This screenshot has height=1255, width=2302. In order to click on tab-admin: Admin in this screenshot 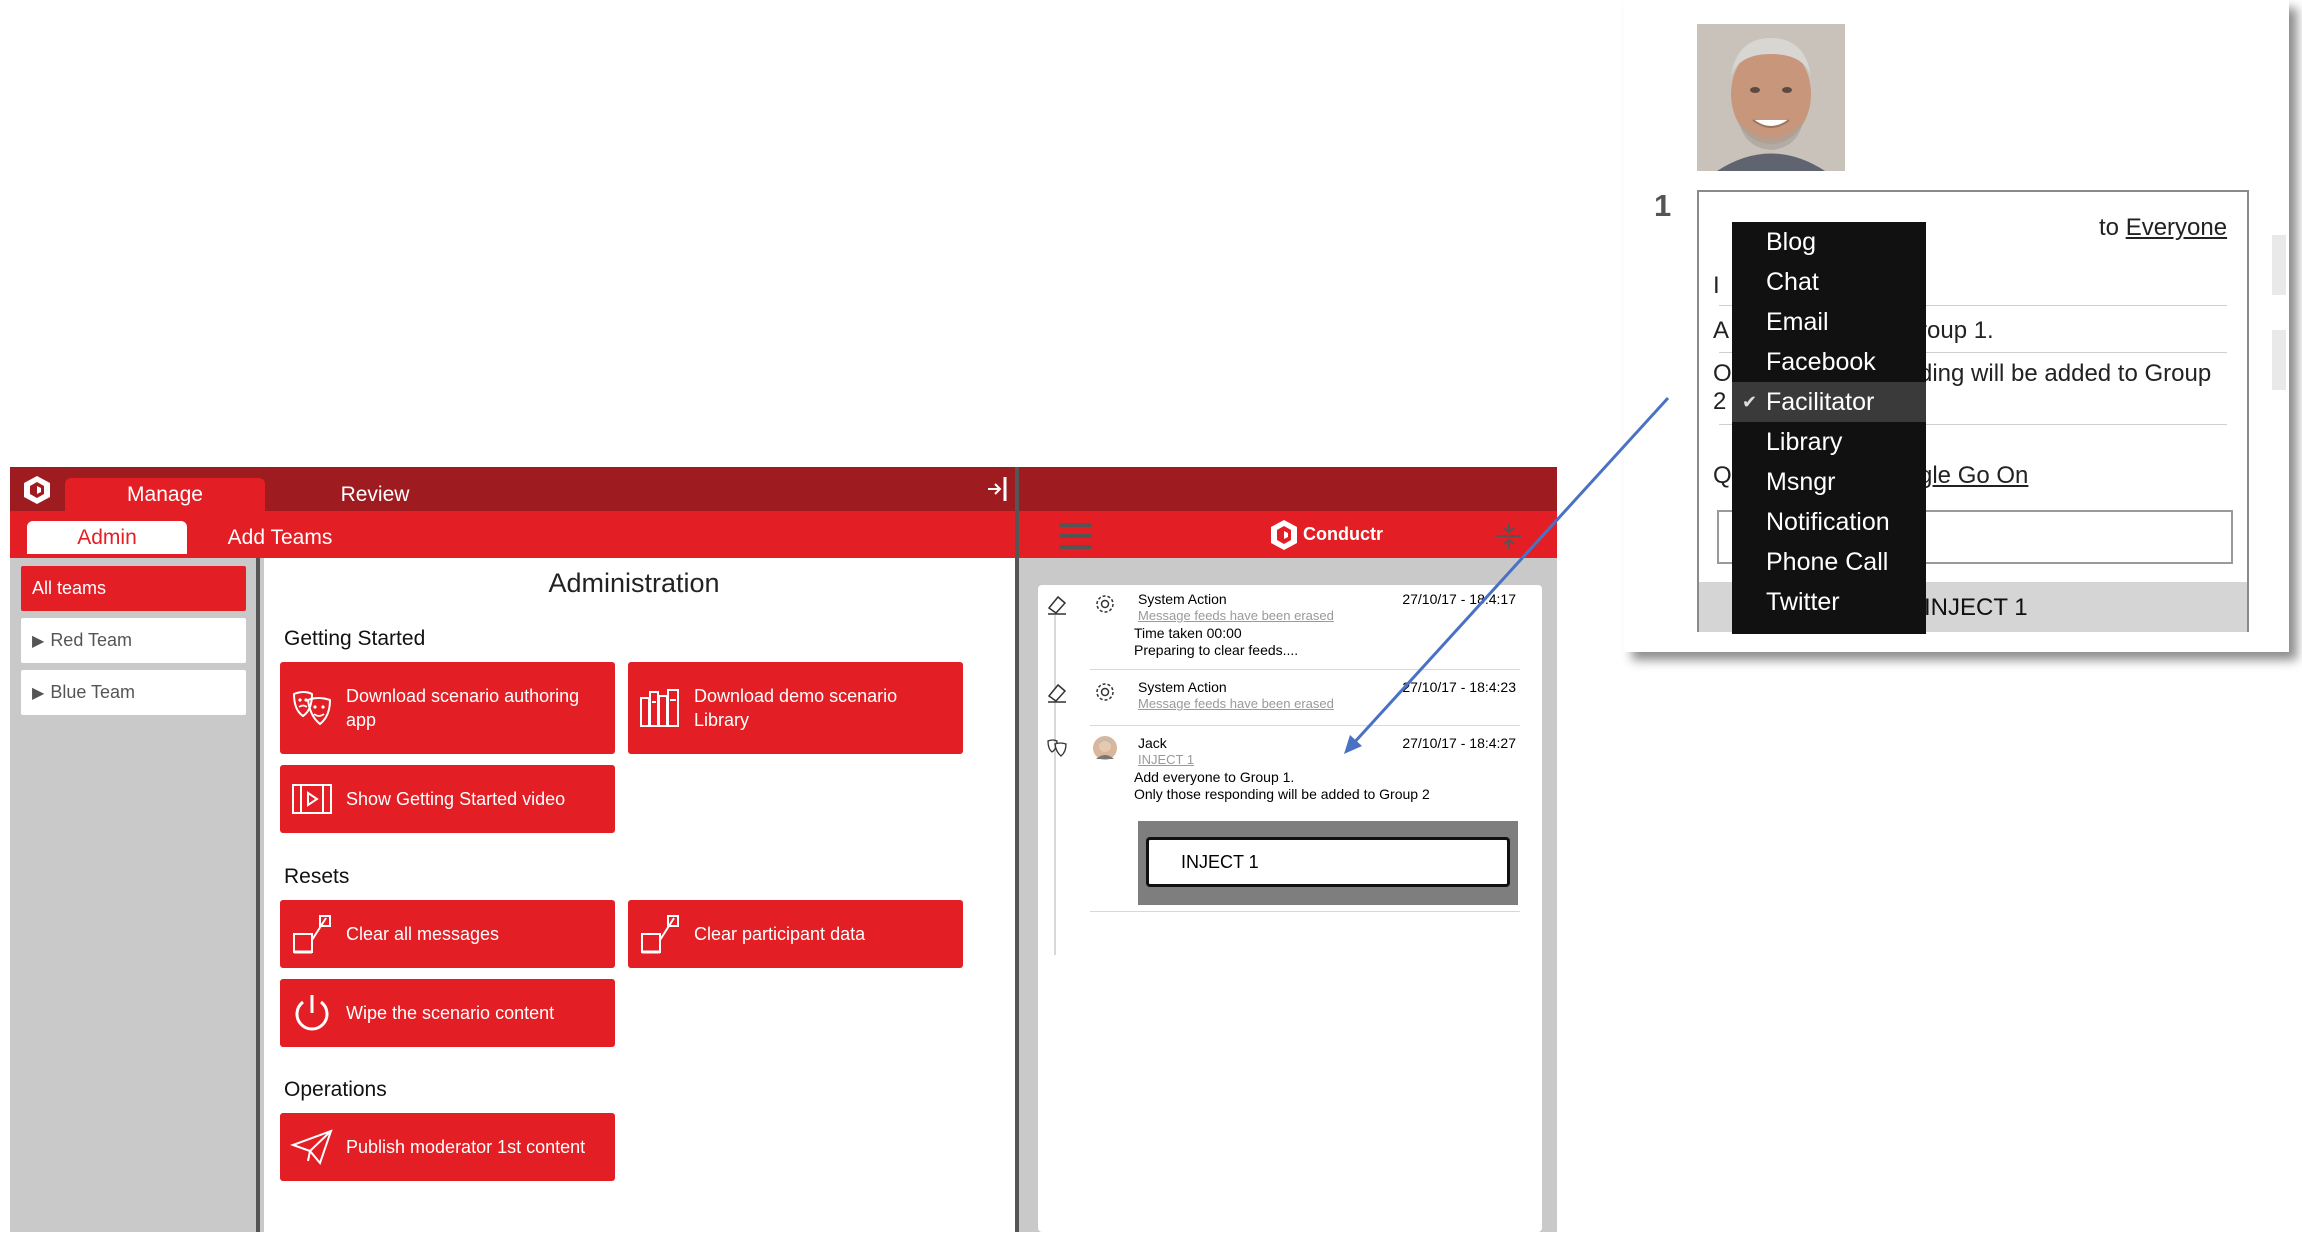, I will do `click(107, 537)`.